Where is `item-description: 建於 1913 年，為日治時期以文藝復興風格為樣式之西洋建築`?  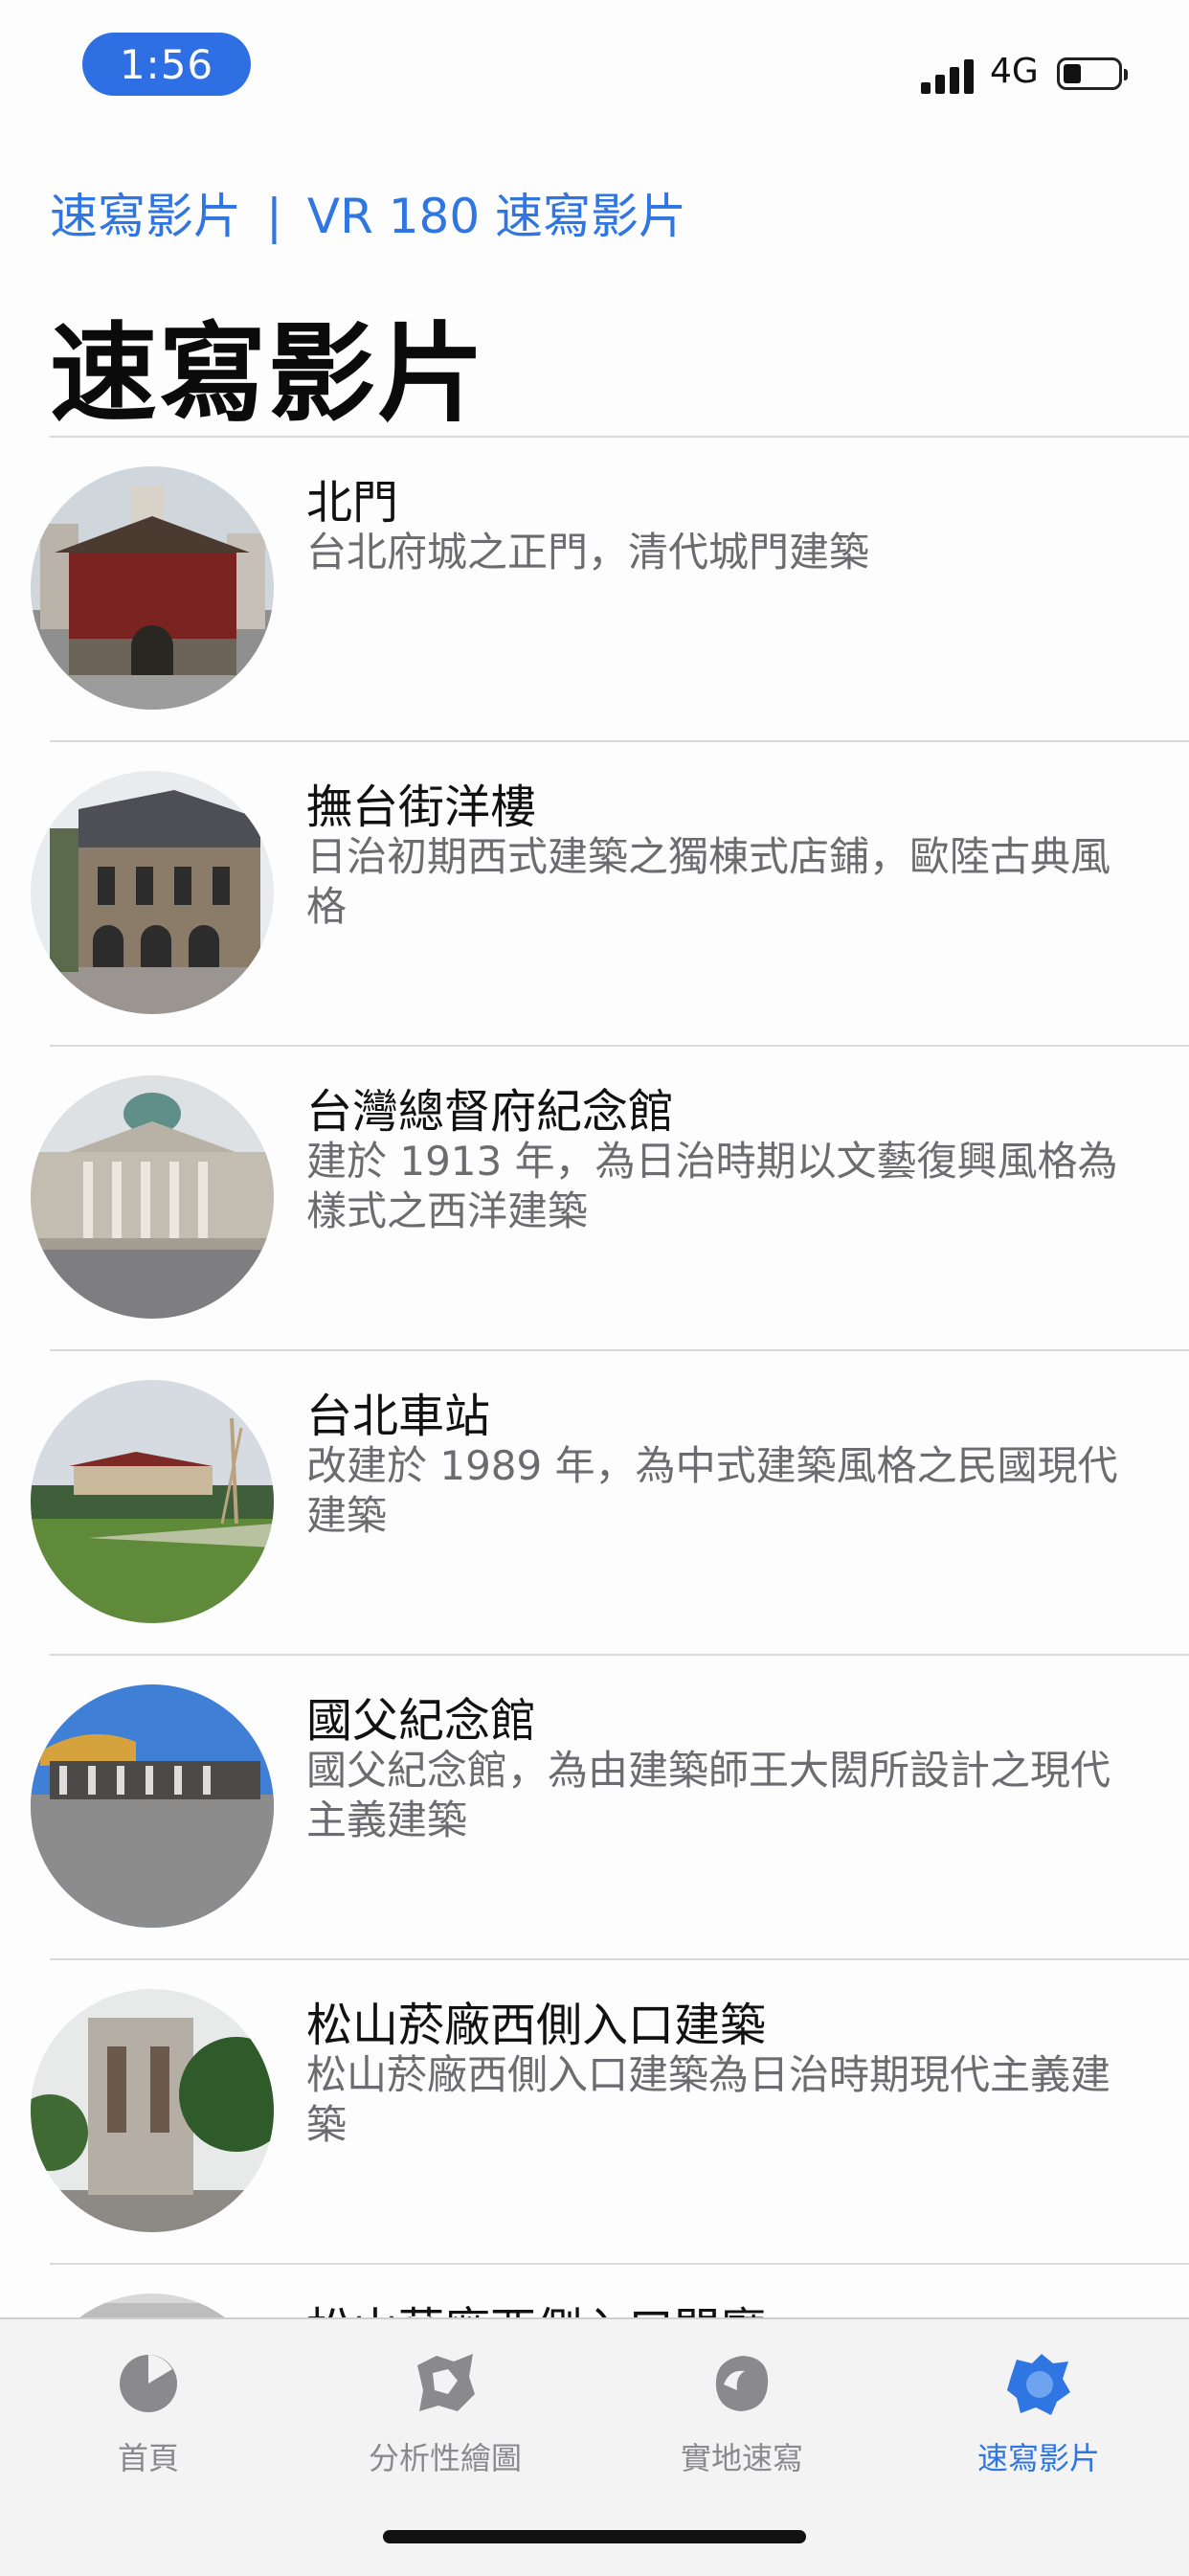
item-description: 建於 1913 年，為日治時期以文藝復興風格為樣式之西洋建築 is located at coordinates (712, 1186).